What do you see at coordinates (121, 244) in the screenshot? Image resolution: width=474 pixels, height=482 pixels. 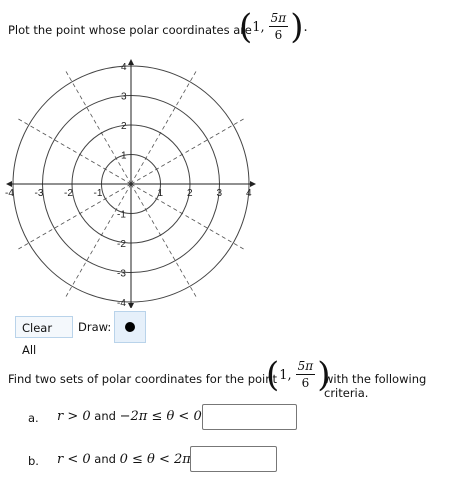 I see `y-tick-label: -2` at bounding box center [121, 244].